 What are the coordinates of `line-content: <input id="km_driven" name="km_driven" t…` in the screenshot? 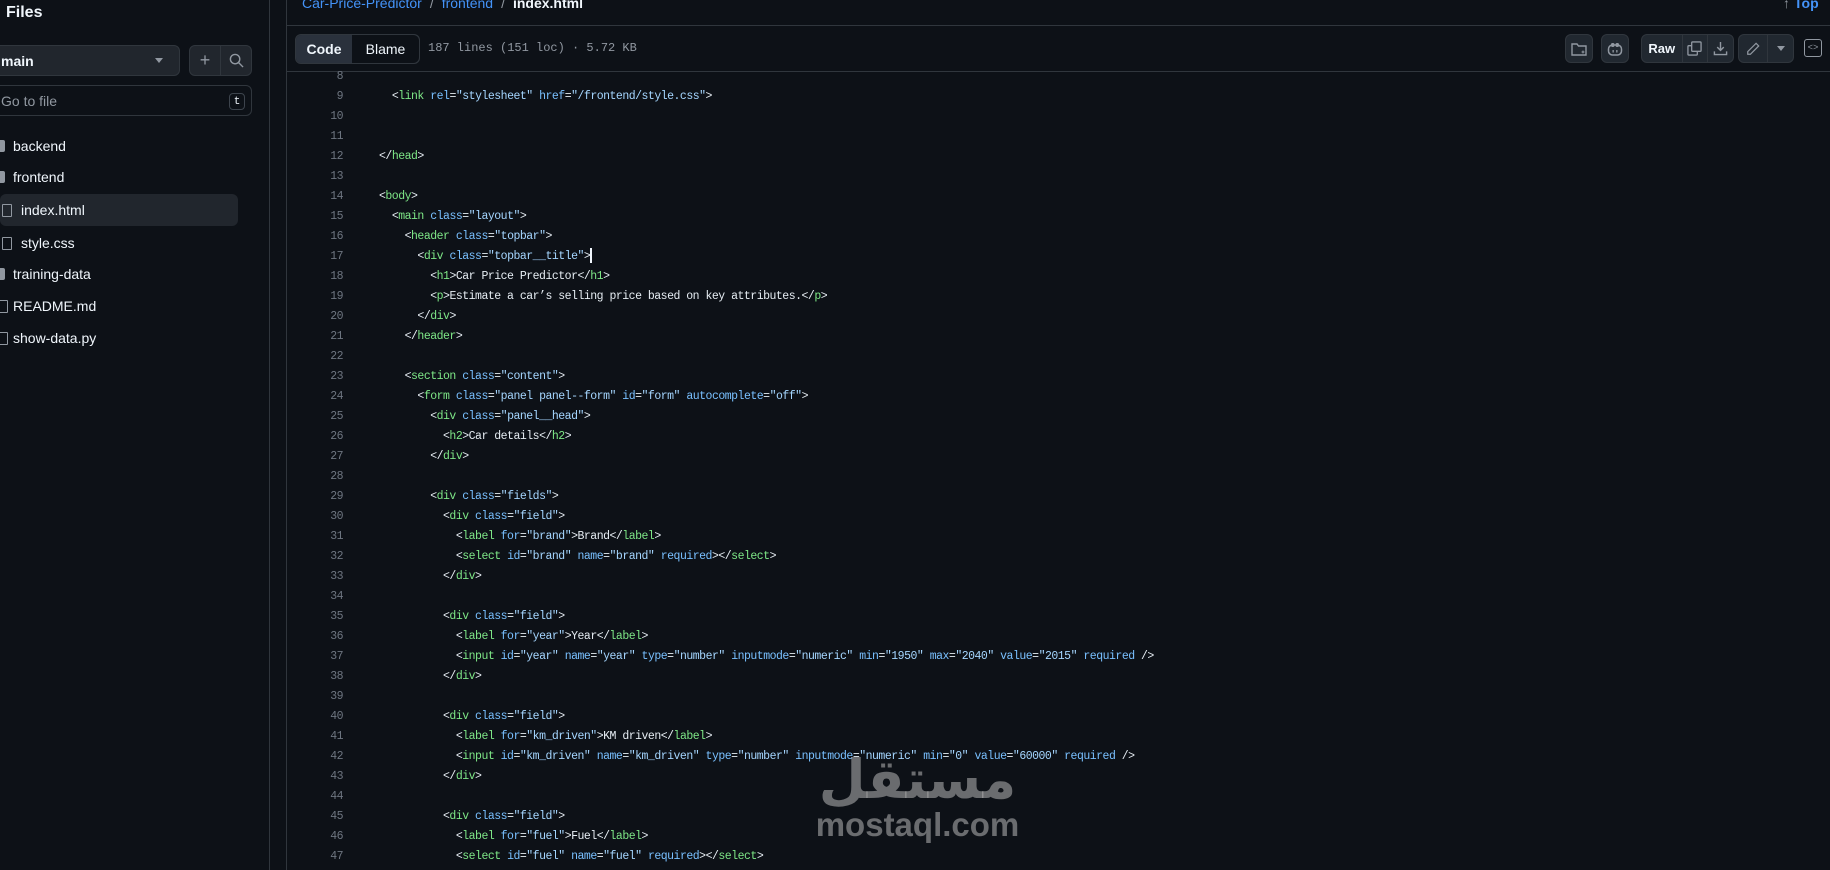 It's located at (795, 756).